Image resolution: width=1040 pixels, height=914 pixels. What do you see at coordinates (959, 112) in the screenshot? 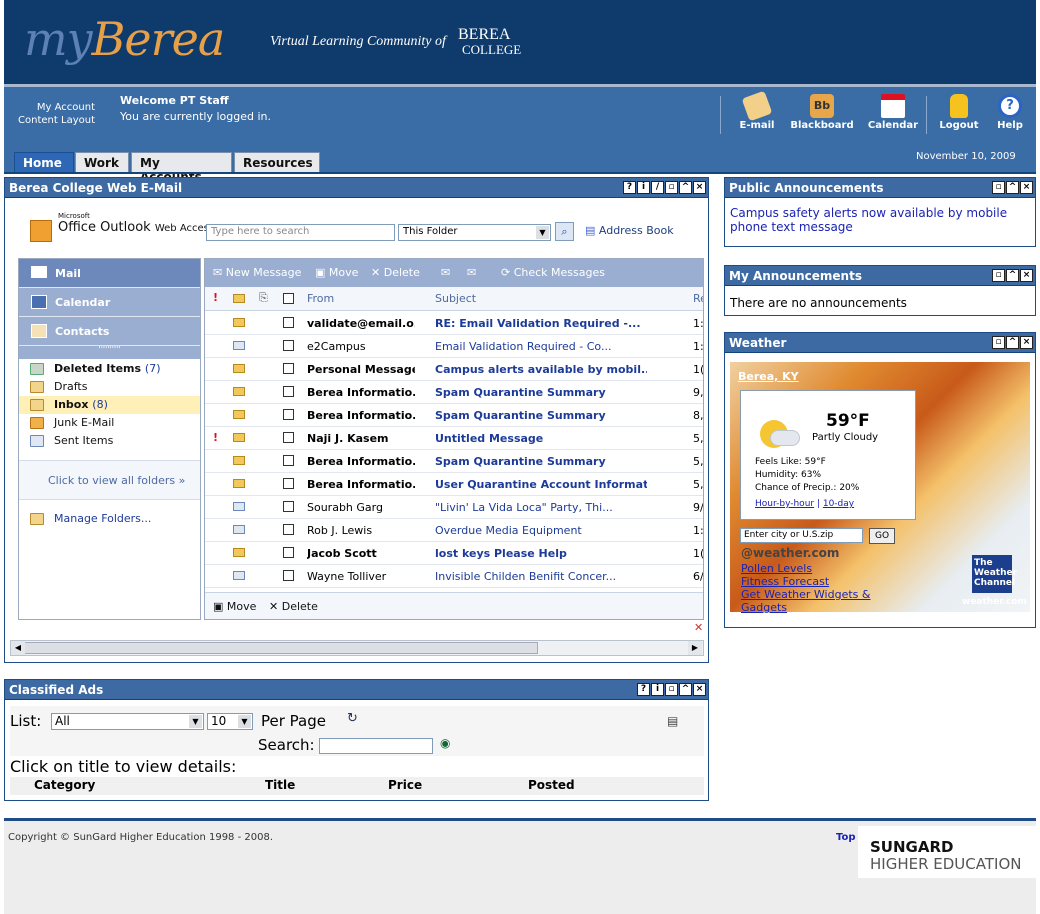
I see `nav-logout: Logout` at bounding box center [959, 112].